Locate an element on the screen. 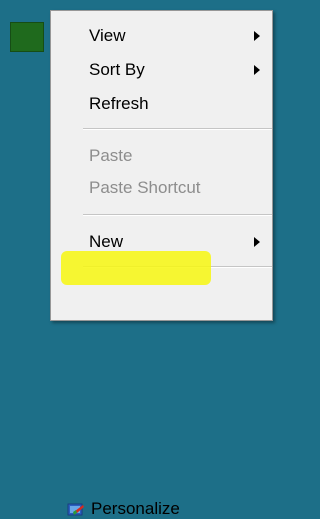 This screenshot has width=320, height=519. menu-item-paste: Paste is located at coordinates (161, 155).